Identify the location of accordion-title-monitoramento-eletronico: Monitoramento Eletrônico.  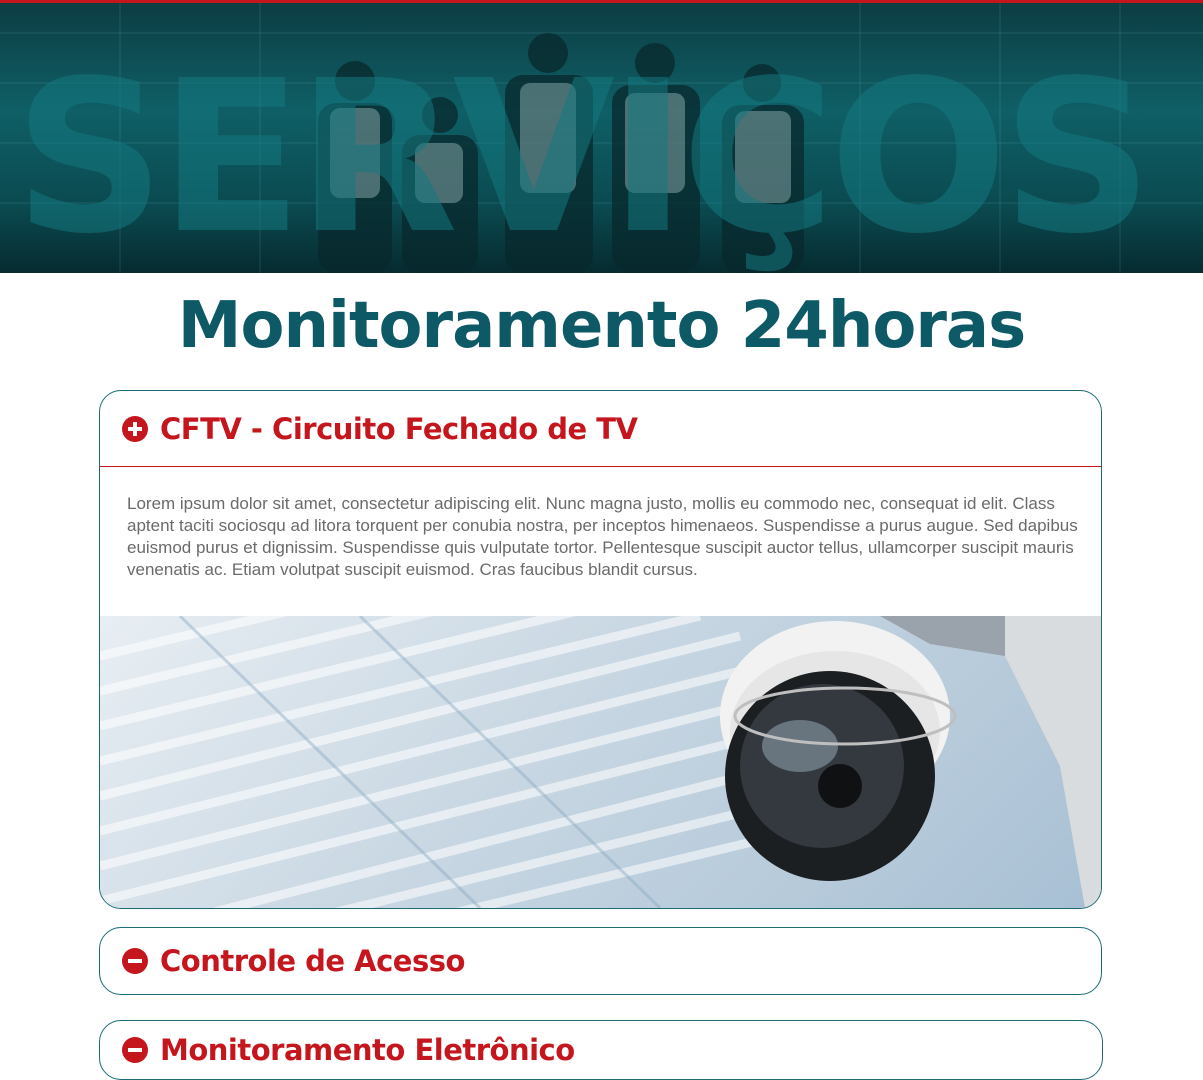
(367, 1050).